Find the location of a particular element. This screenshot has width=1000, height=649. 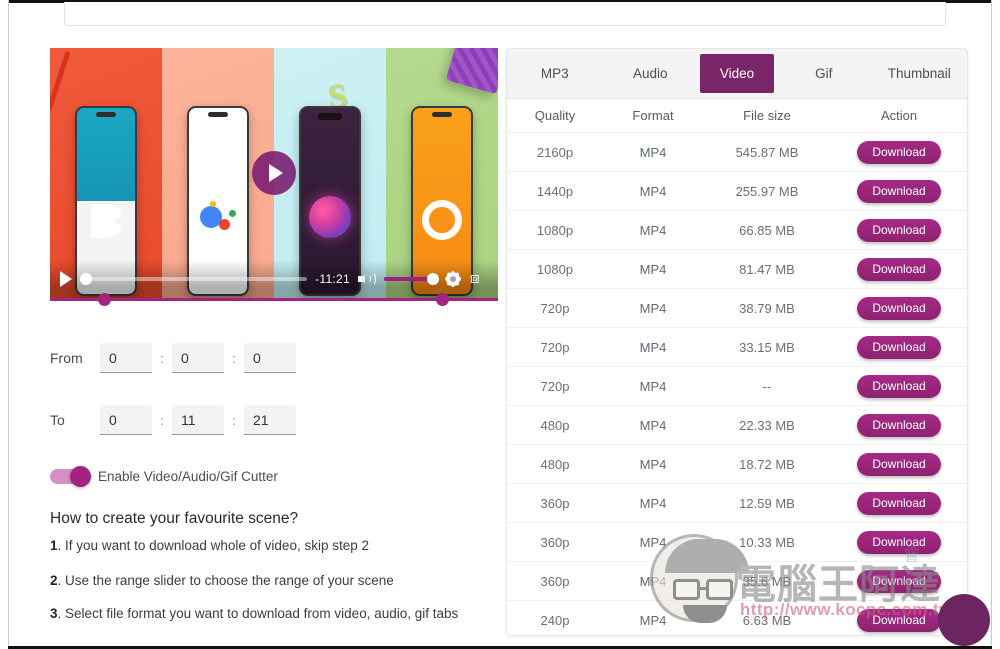

table-row: 720p MP4 33.15 MB Download is located at coordinates (737, 347).